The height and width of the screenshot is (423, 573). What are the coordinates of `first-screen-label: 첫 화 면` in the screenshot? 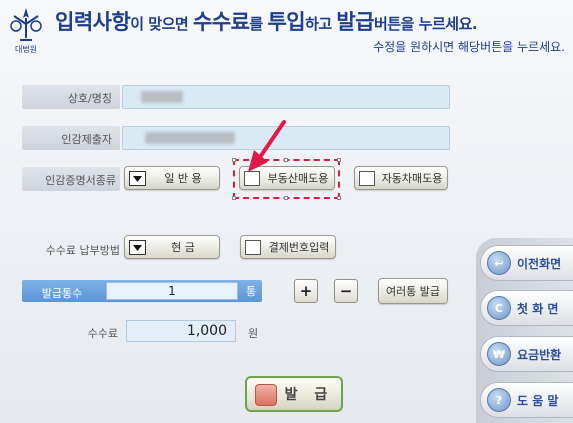 It's located at (538, 308).